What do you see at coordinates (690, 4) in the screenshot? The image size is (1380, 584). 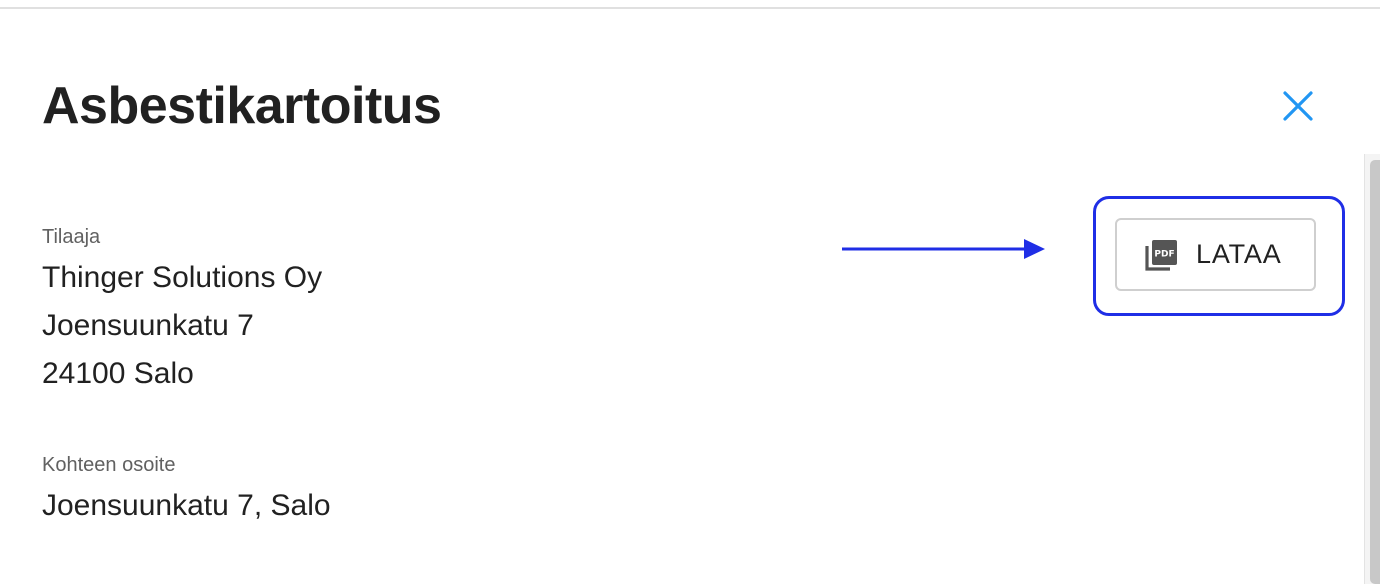 I see `top-divider` at bounding box center [690, 4].